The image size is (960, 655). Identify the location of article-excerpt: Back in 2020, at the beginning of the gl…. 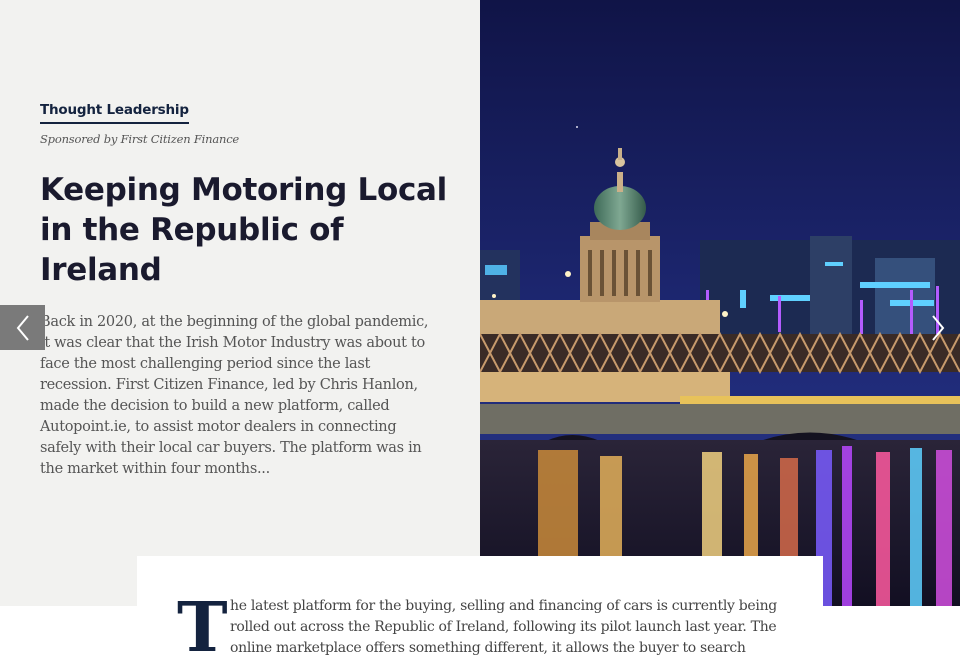
(234, 395).